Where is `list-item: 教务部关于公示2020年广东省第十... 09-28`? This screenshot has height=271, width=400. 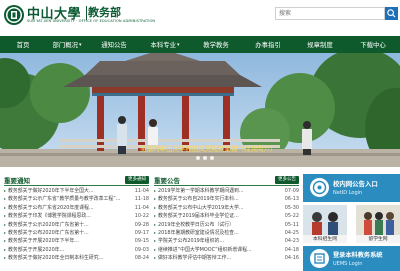
list-item: 教务部关于公示2020年广东省第十... 09-28 is located at coordinates (76, 225).